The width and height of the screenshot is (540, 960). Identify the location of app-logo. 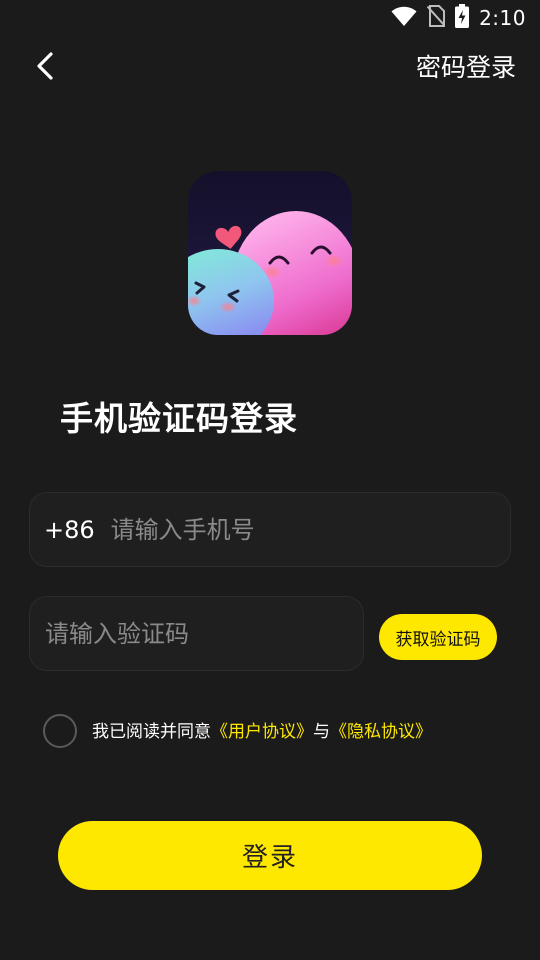
(270, 253).